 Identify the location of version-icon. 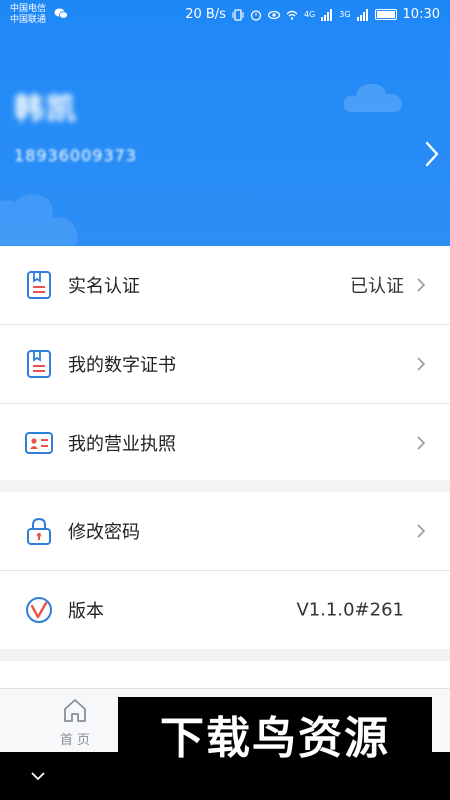
(39, 610).